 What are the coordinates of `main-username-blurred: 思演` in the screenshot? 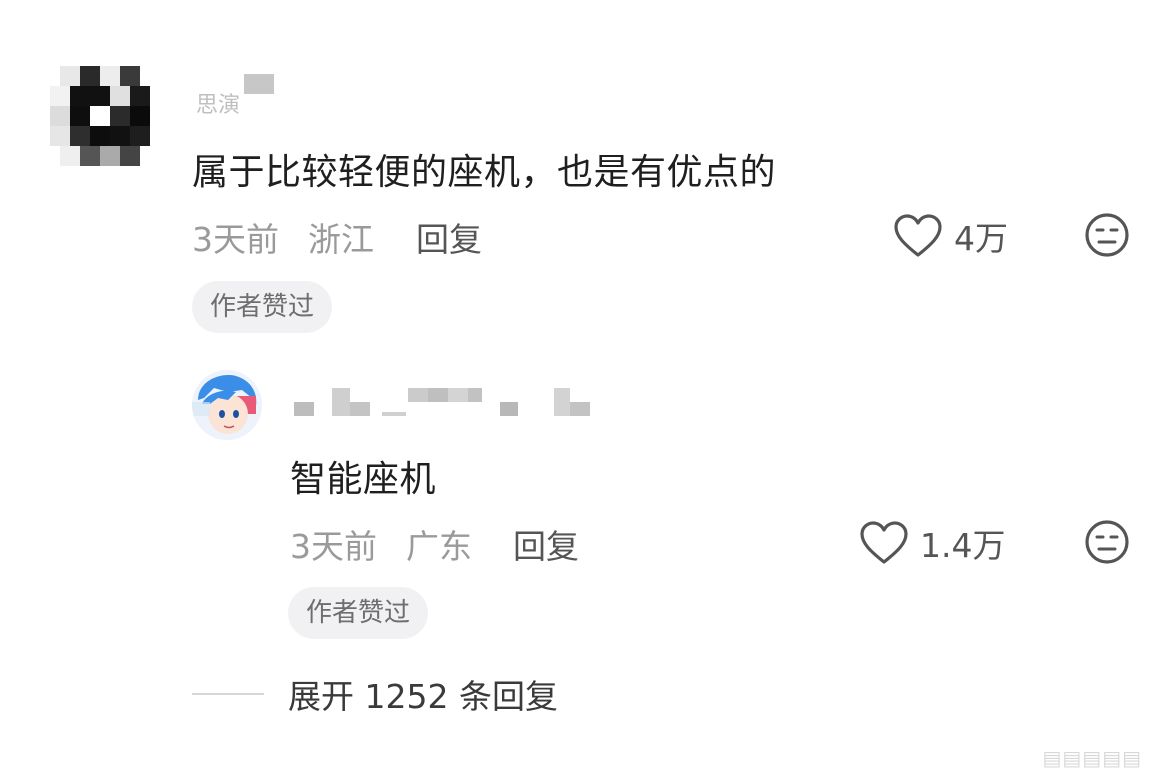 It's located at (241, 94).